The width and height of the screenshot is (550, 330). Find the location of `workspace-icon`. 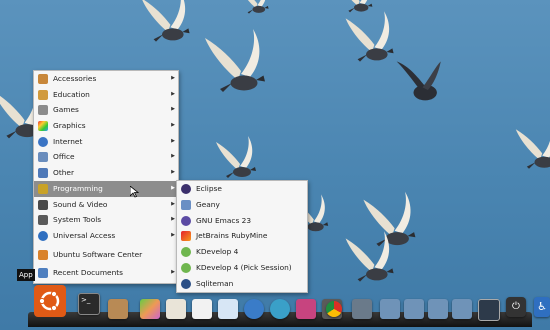

workspace-icon is located at coordinates (362, 309).